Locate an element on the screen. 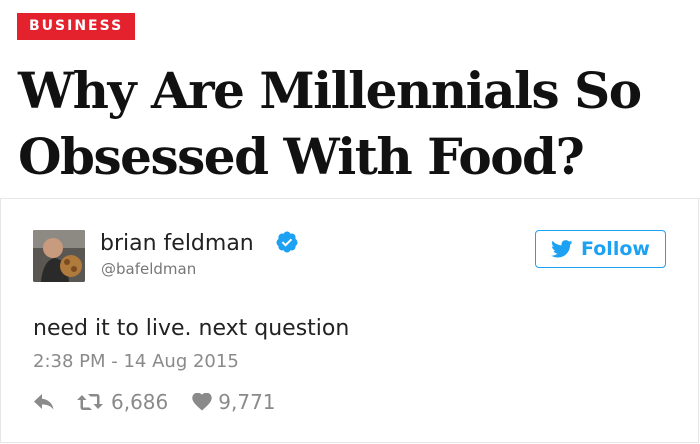 Image resolution: width=700 pixels, height=444 pixels. tweet-actions: 6,686 9,771 is located at coordinates (154, 402).